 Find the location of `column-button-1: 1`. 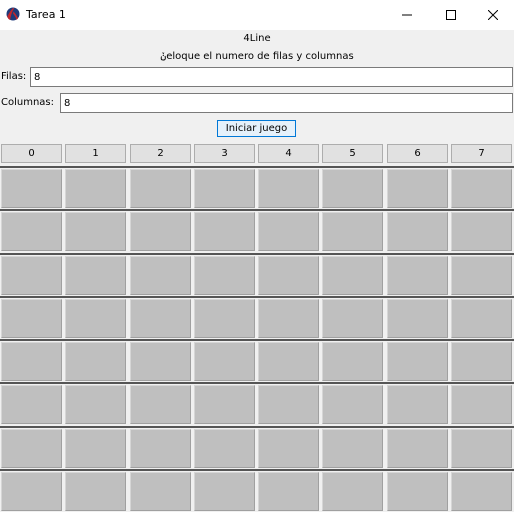

column-button-1: 1 is located at coordinates (95, 153).